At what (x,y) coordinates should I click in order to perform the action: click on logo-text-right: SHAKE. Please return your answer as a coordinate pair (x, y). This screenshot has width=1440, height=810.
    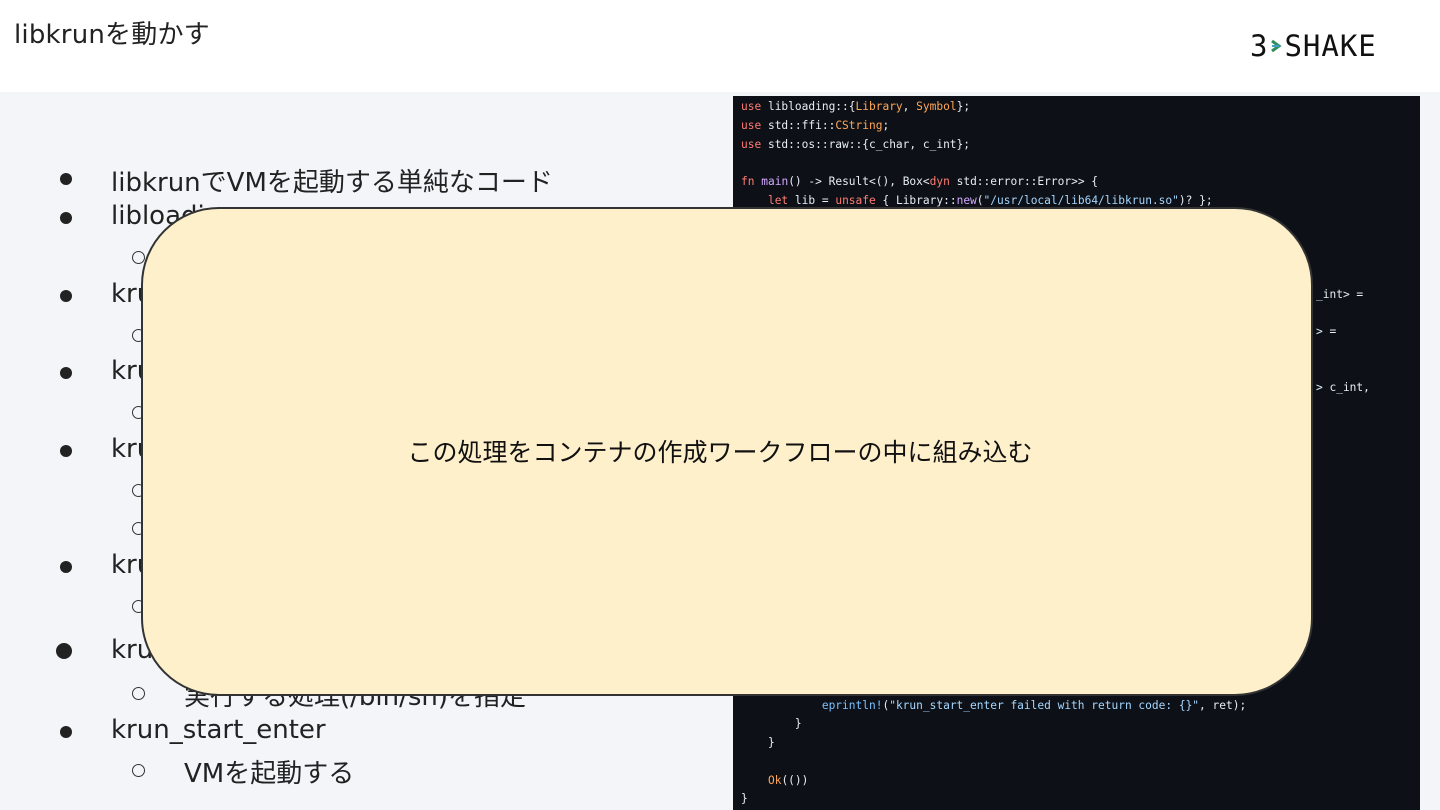
    Looking at the image, I should click on (1330, 46).